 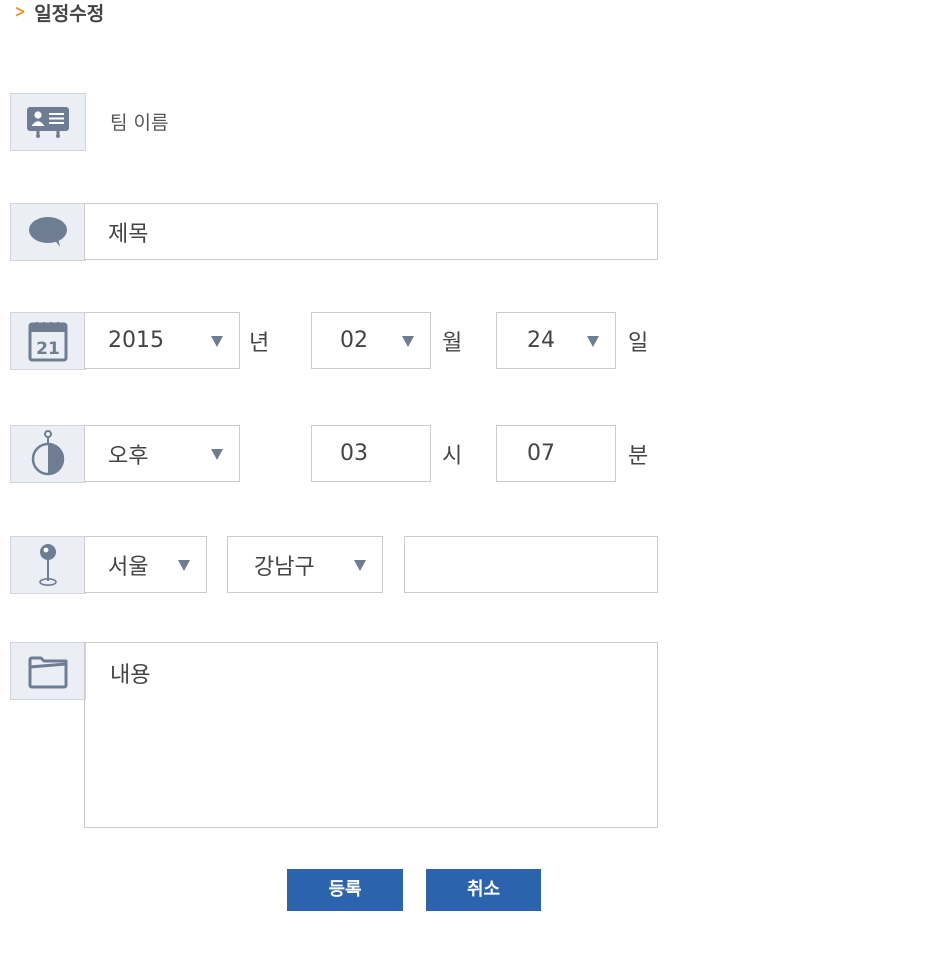 What do you see at coordinates (20, 12) in the screenshot?
I see `chevron-right-icon: >` at bounding box center [20, 12].